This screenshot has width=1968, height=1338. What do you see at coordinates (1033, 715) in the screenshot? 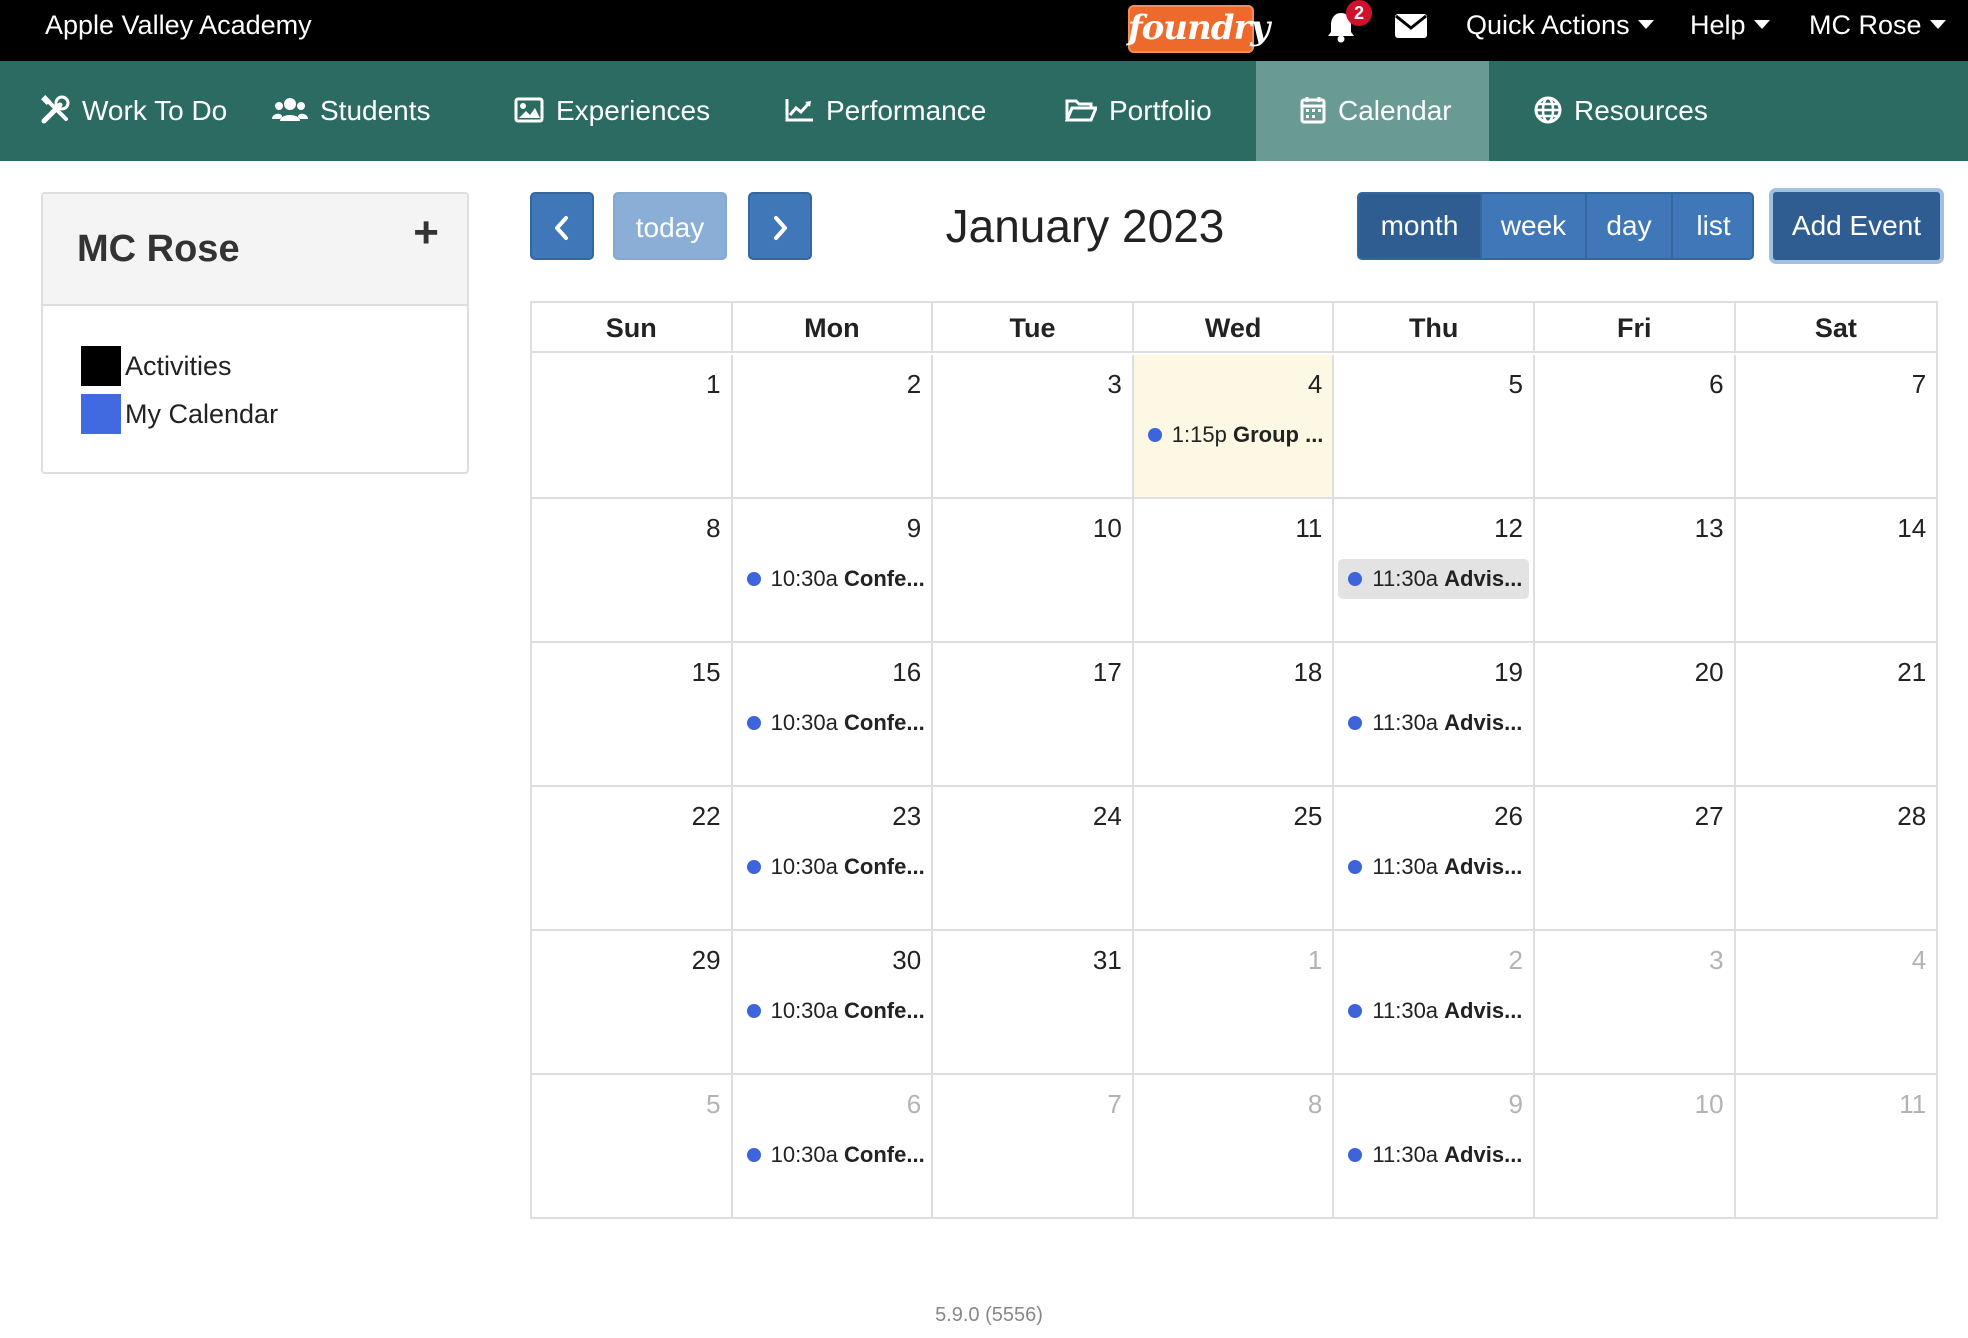
I see `day-cell: 17` at bounding box center [1033, 715].